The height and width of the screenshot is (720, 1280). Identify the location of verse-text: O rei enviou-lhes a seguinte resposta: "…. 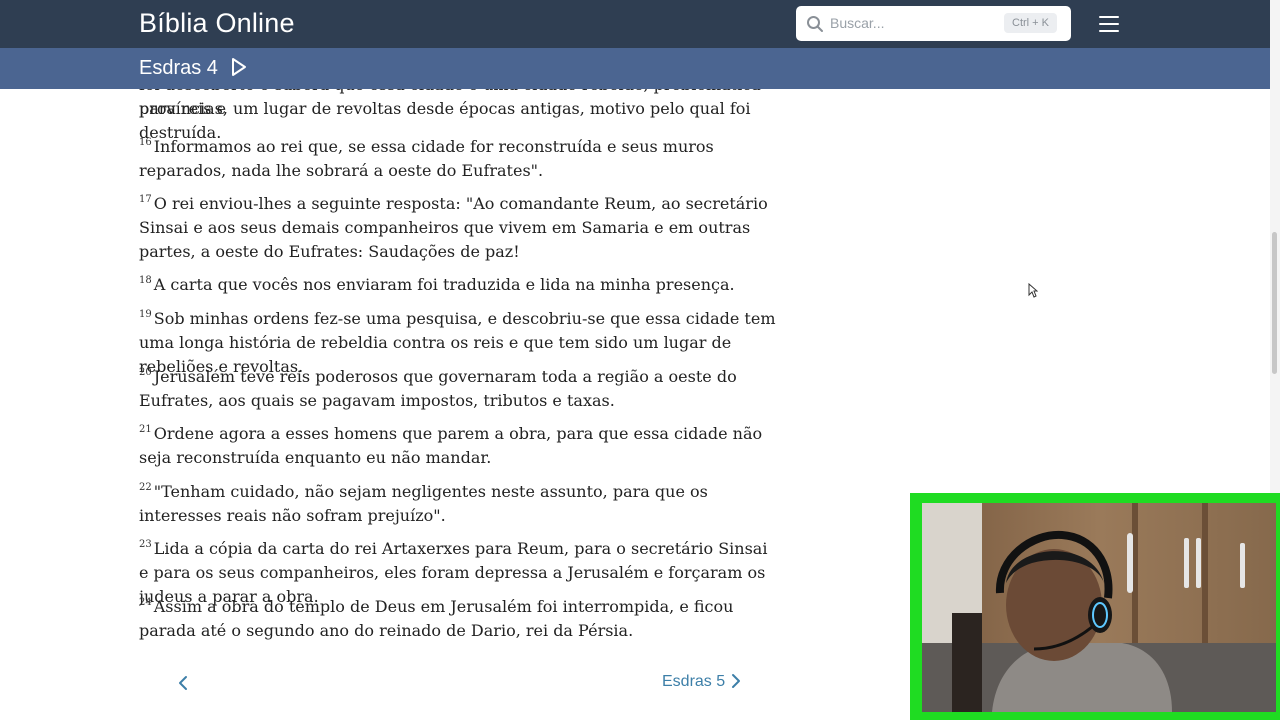
(453, 227).